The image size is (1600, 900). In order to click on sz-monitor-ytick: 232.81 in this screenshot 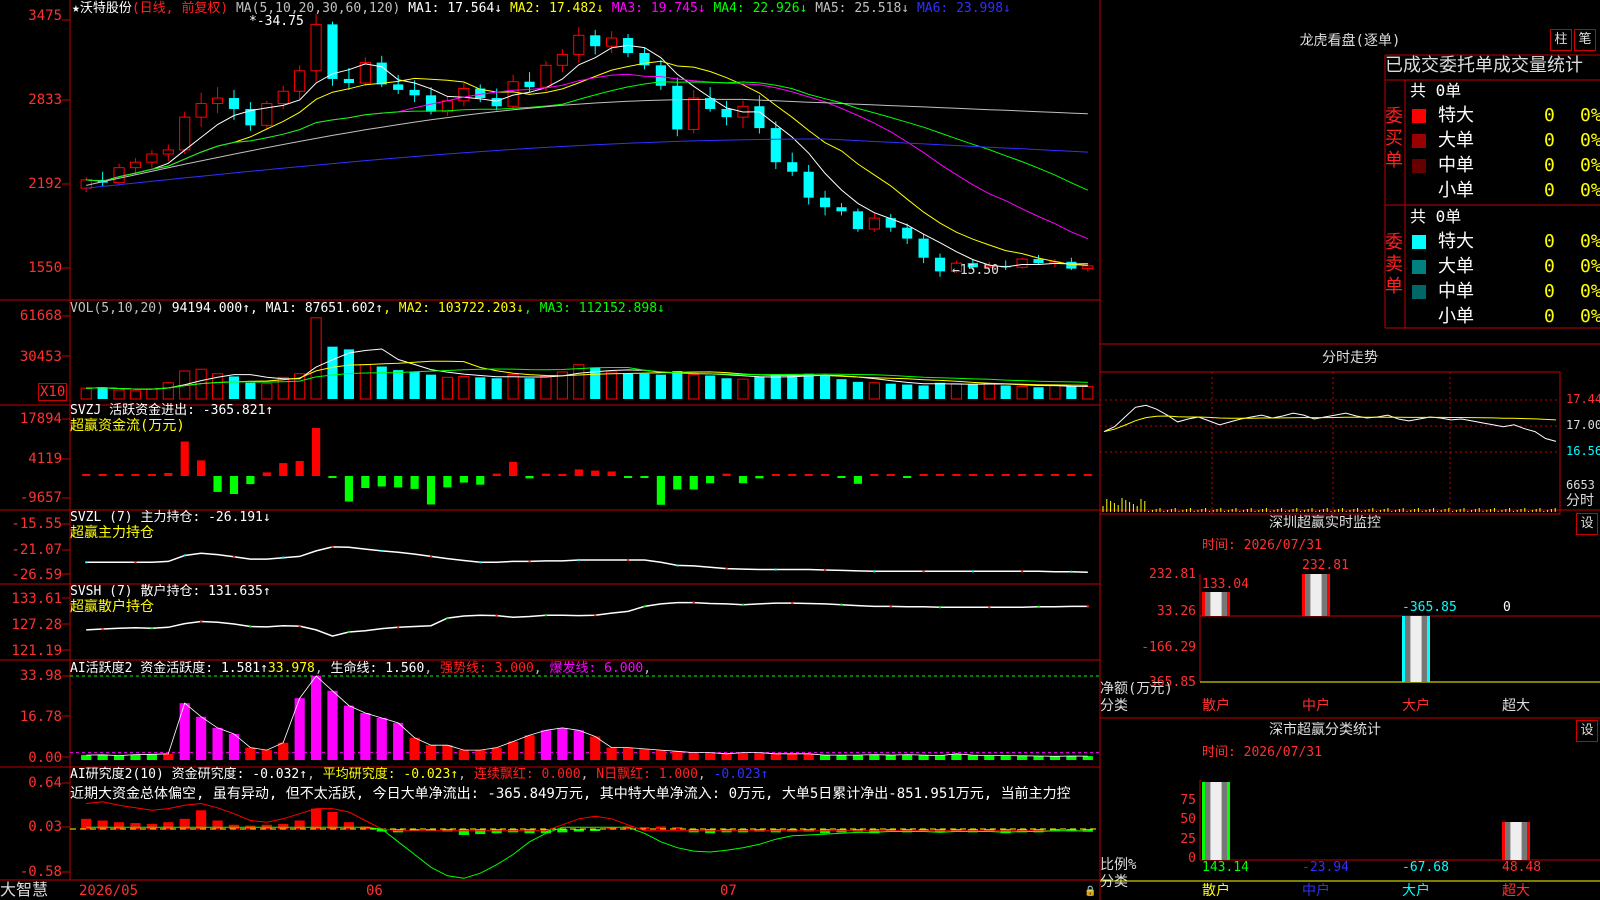, I will do `click(1172, 574)`.